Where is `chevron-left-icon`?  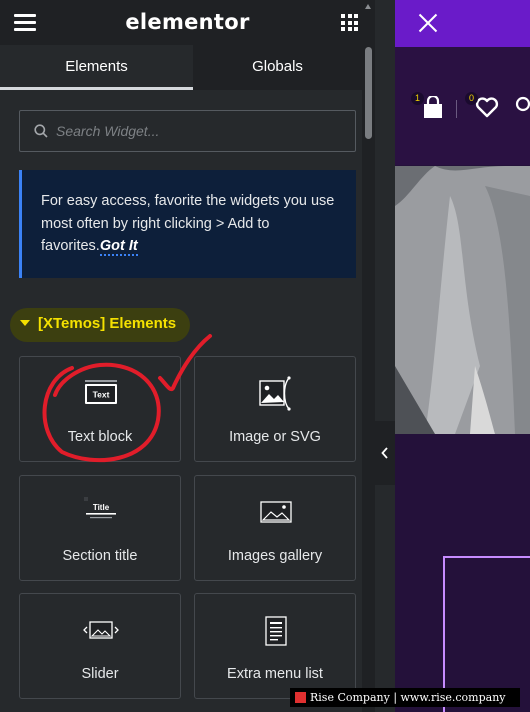 chevron-left-icon is located at coordinates (384, 453).